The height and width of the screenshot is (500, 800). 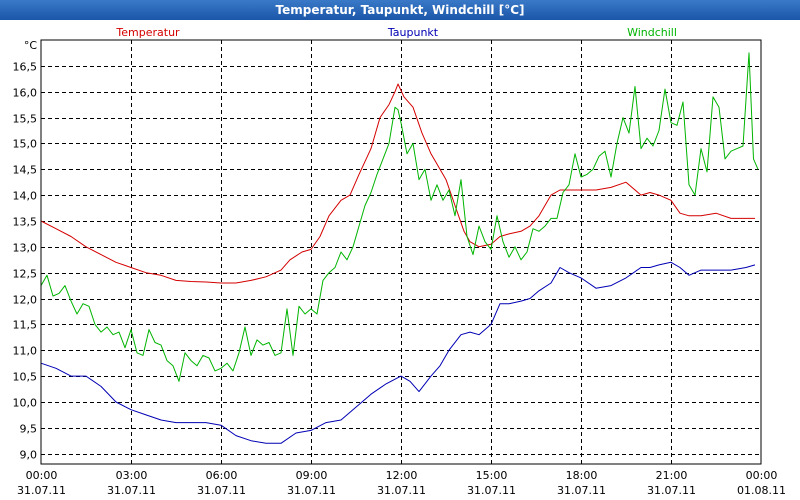 What do you see at coordinates (402, 475) in the screenshot?
I see `x-tick-time: 12:00` at bounding box center [402, 475].